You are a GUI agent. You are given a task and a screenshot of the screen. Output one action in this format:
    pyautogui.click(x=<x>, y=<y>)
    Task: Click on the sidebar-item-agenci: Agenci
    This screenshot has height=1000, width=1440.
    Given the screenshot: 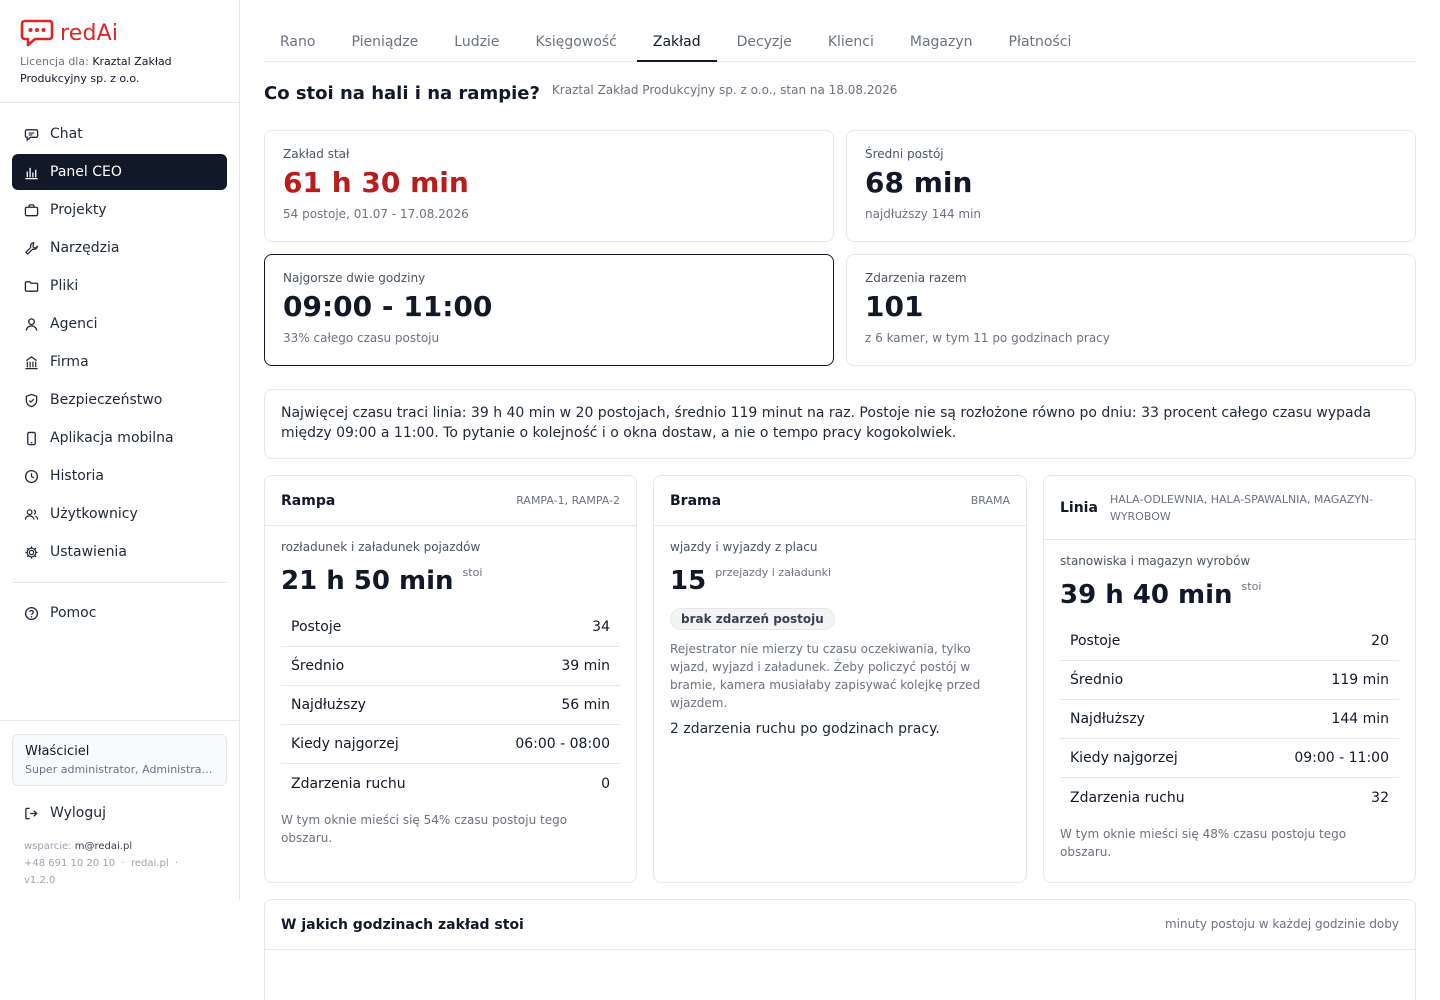 What is the action you would take?
    pyautogui.click(x=119, y=324)
    